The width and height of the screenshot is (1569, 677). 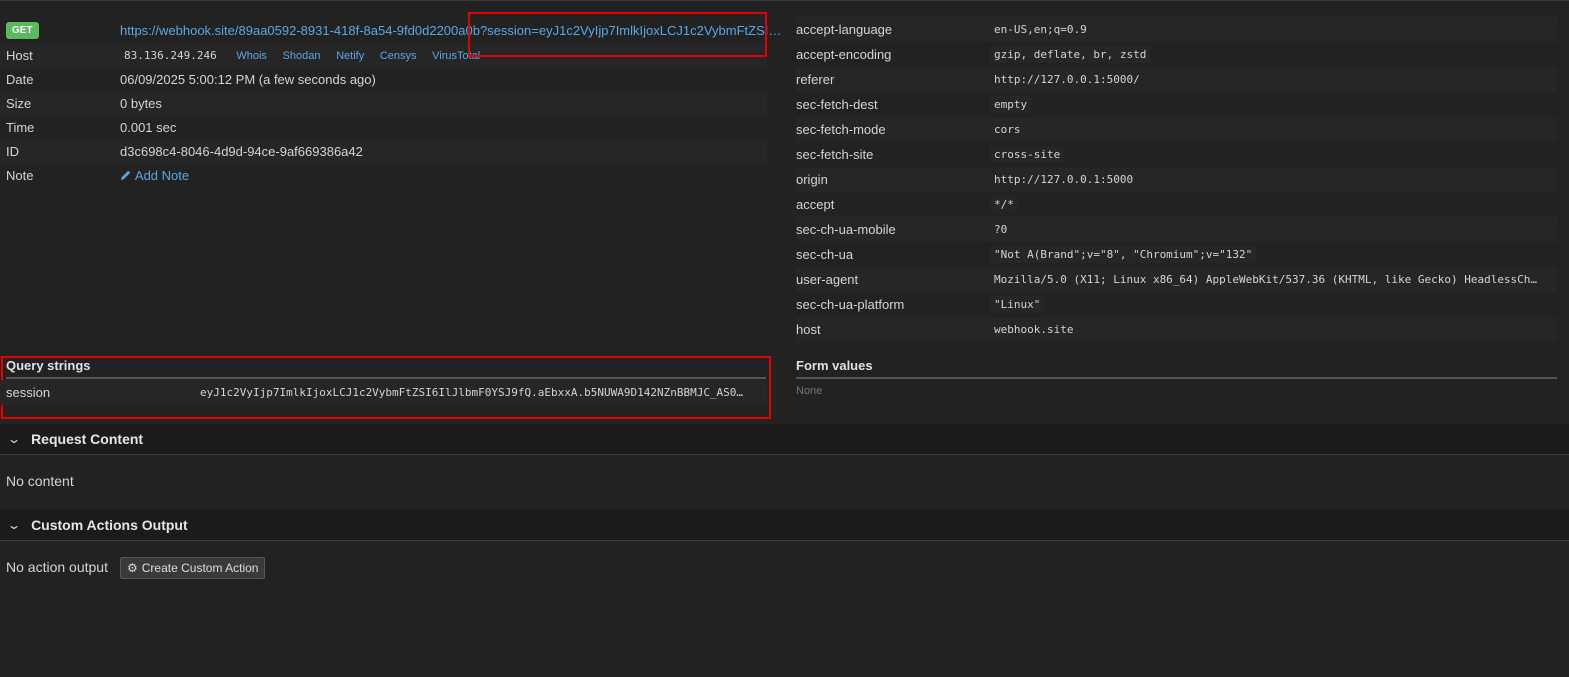 I want to click on pencil-icon, so click(x=126, y=175).